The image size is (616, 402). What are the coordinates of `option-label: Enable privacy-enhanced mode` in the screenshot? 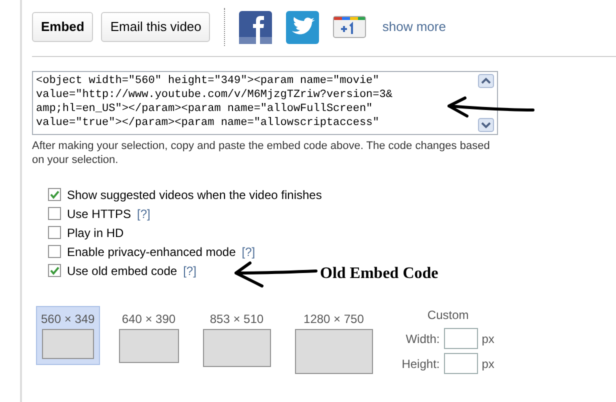 It's located at (151, 251).